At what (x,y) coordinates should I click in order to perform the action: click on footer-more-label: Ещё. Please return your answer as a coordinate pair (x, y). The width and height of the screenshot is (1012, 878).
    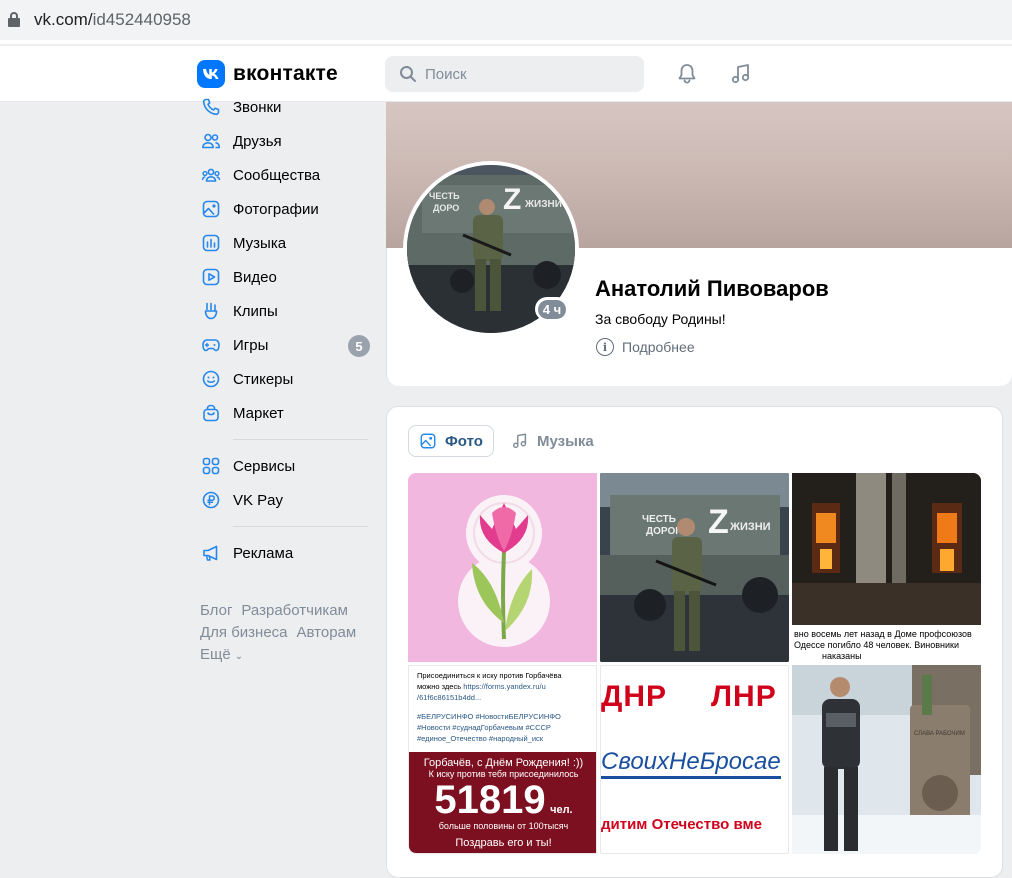
    Looking at the image, I should click on (215, 654).